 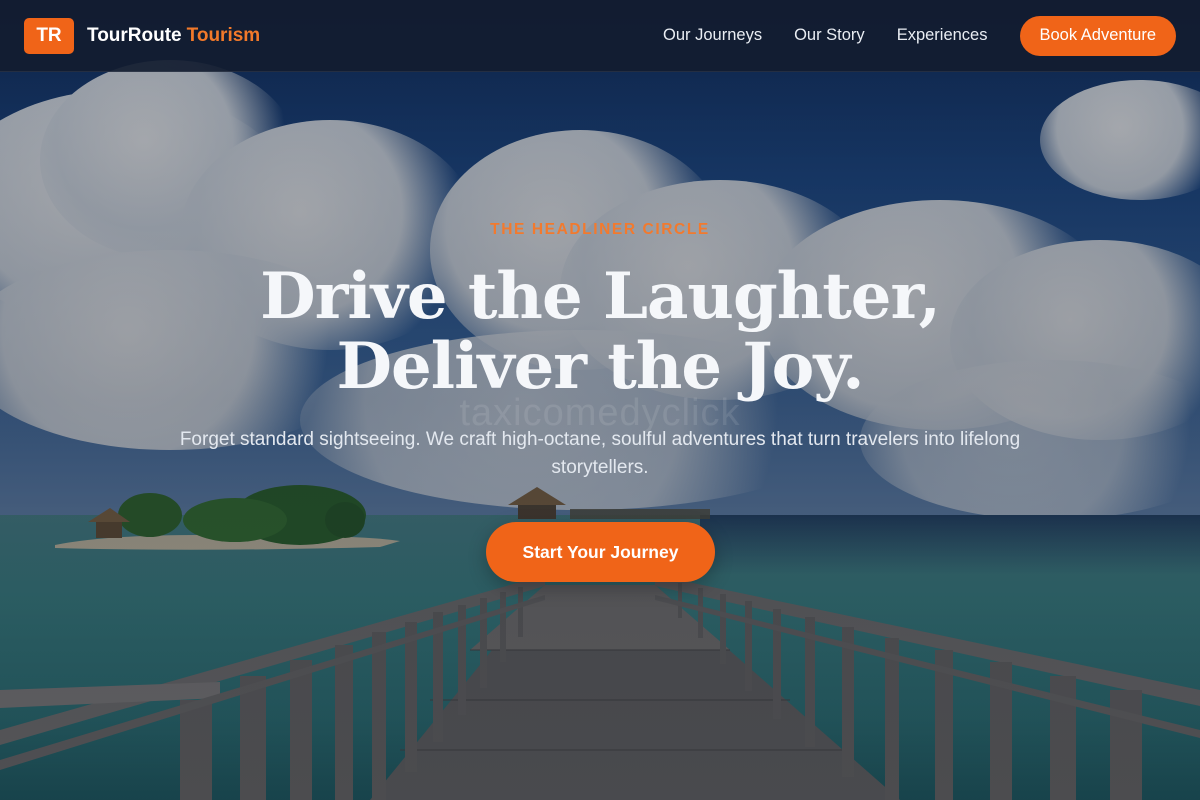 I want to click on hero-headline-line-1: Drive the Laughter,, so click(x=600, y=296).